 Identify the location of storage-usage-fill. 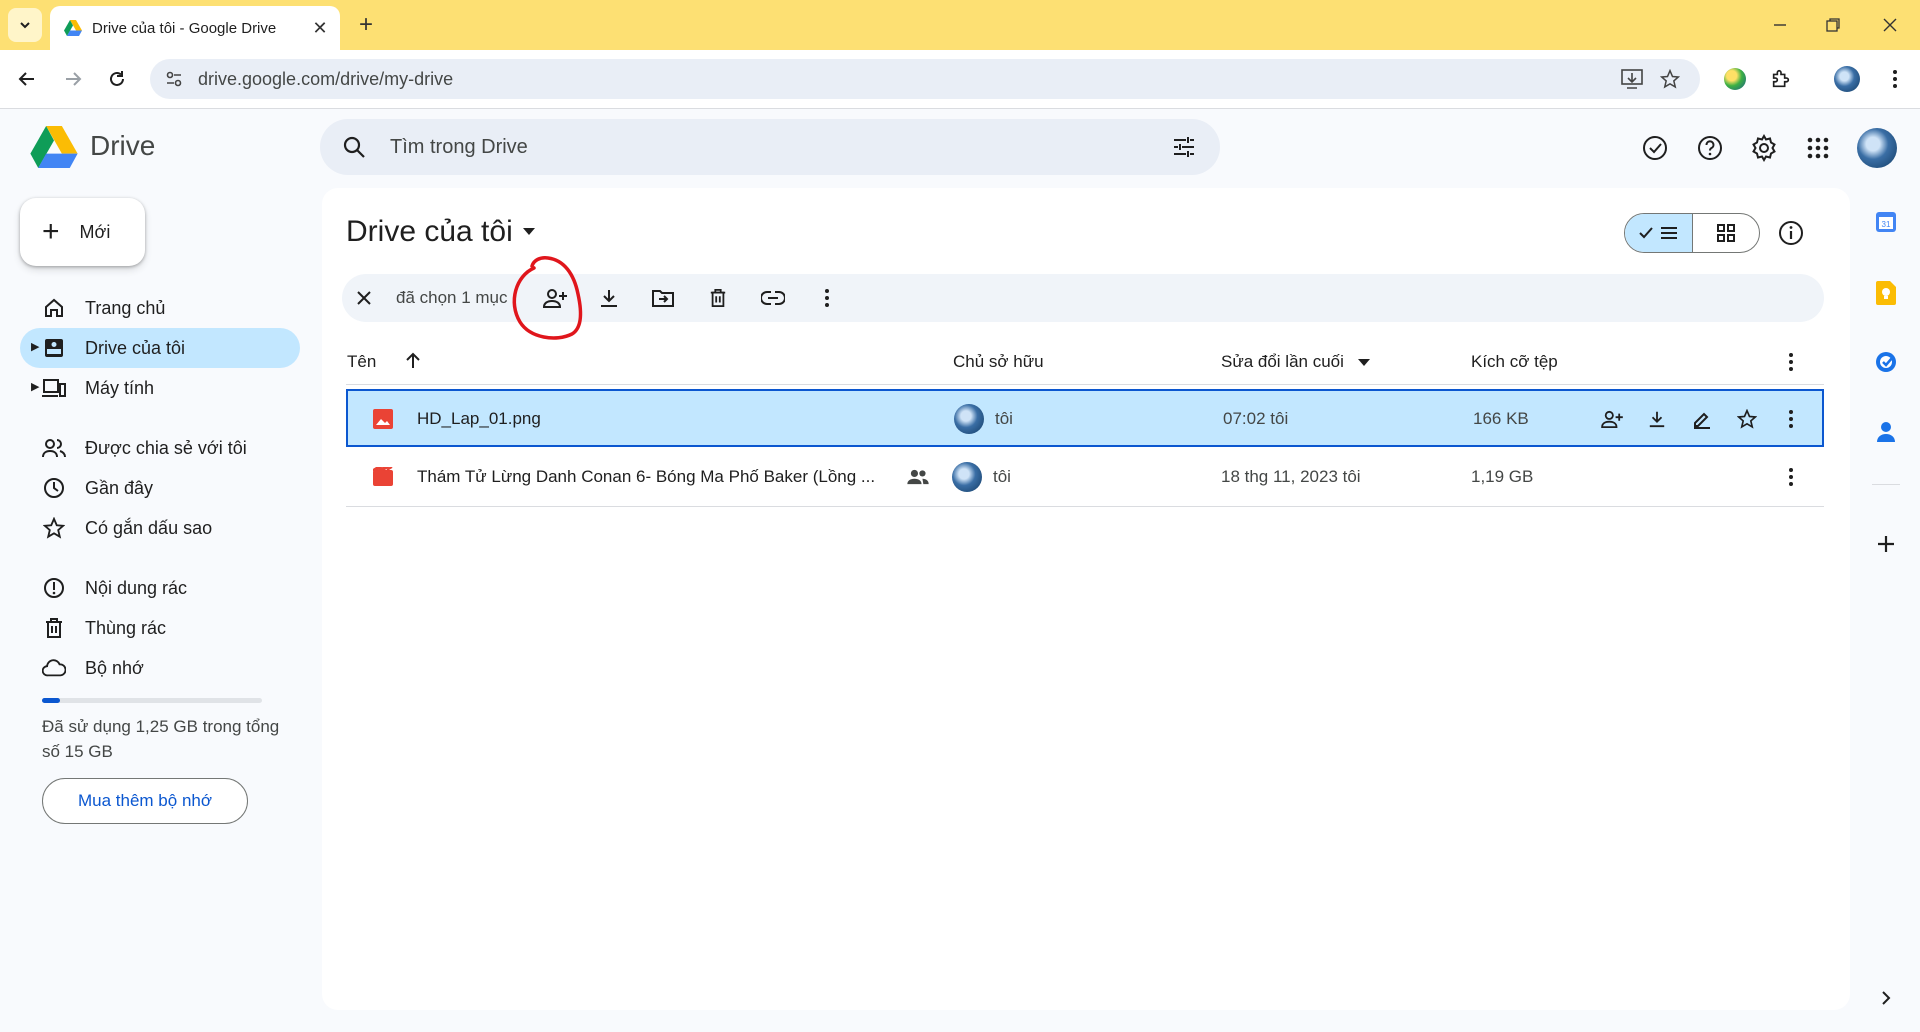
(51, 700).